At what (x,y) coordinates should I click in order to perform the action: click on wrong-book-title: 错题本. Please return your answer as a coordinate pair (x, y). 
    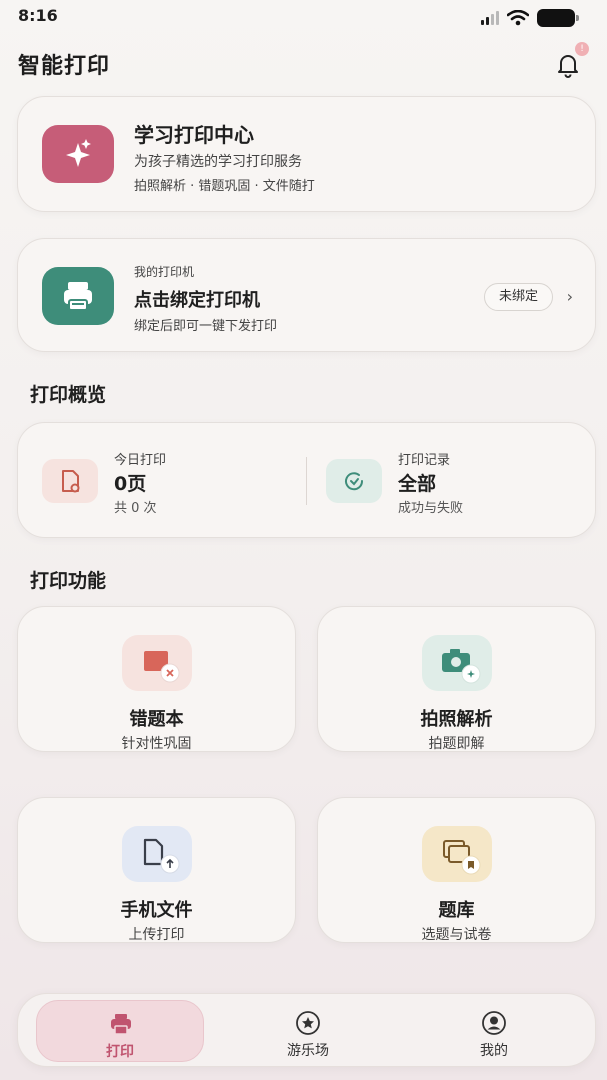
    Looking at the image, I should click on (156, 719).